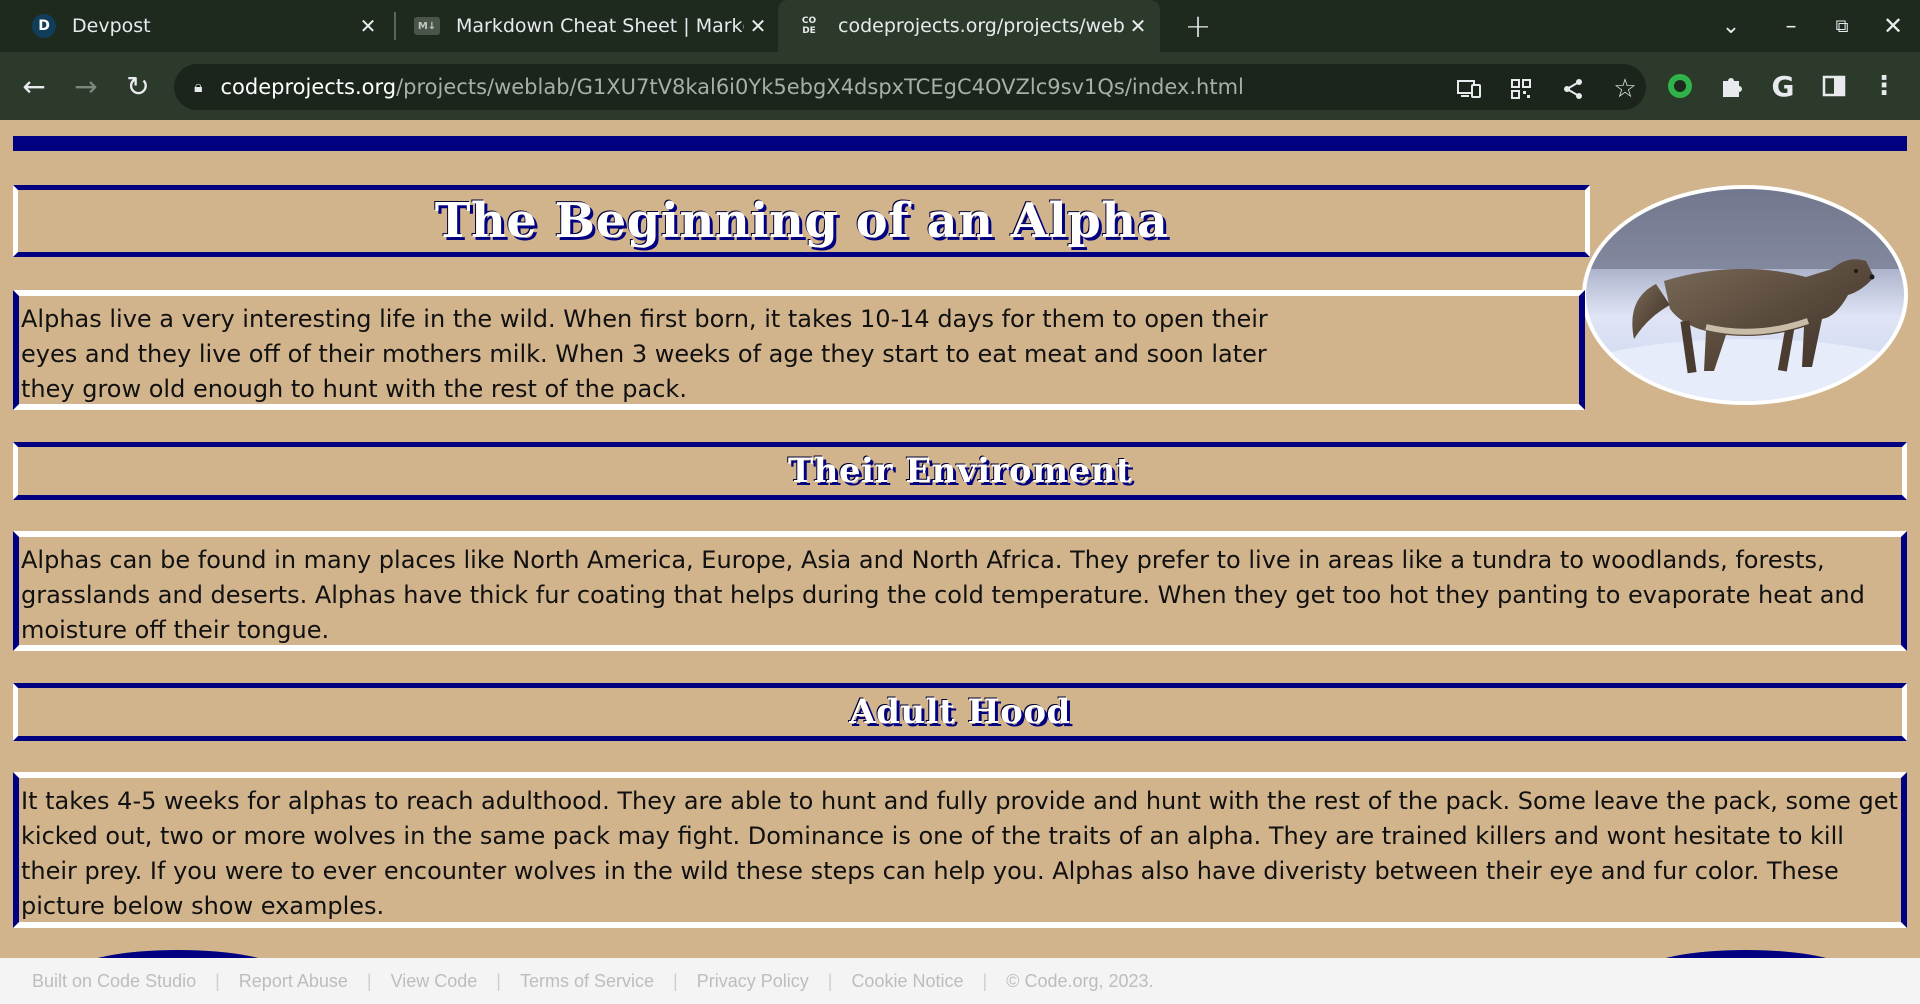  What do you see at coordinates (1198, 26) in the screenshot?
I see `new-tab-button: +` at bounding box center [1198, 26].